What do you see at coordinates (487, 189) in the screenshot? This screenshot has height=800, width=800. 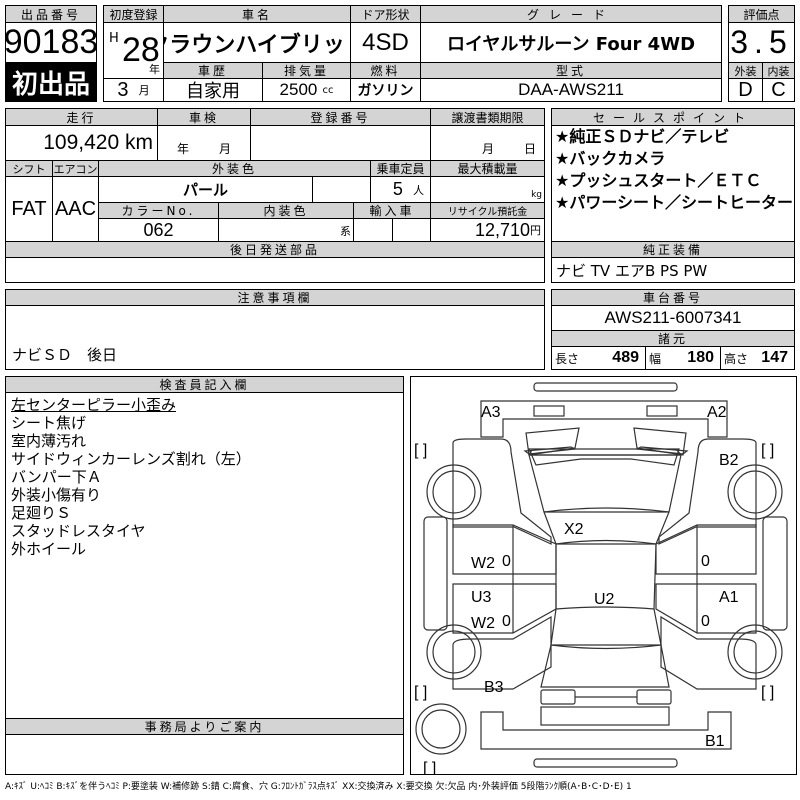 I see `max-load: kg` at bounding box center [487, 189].